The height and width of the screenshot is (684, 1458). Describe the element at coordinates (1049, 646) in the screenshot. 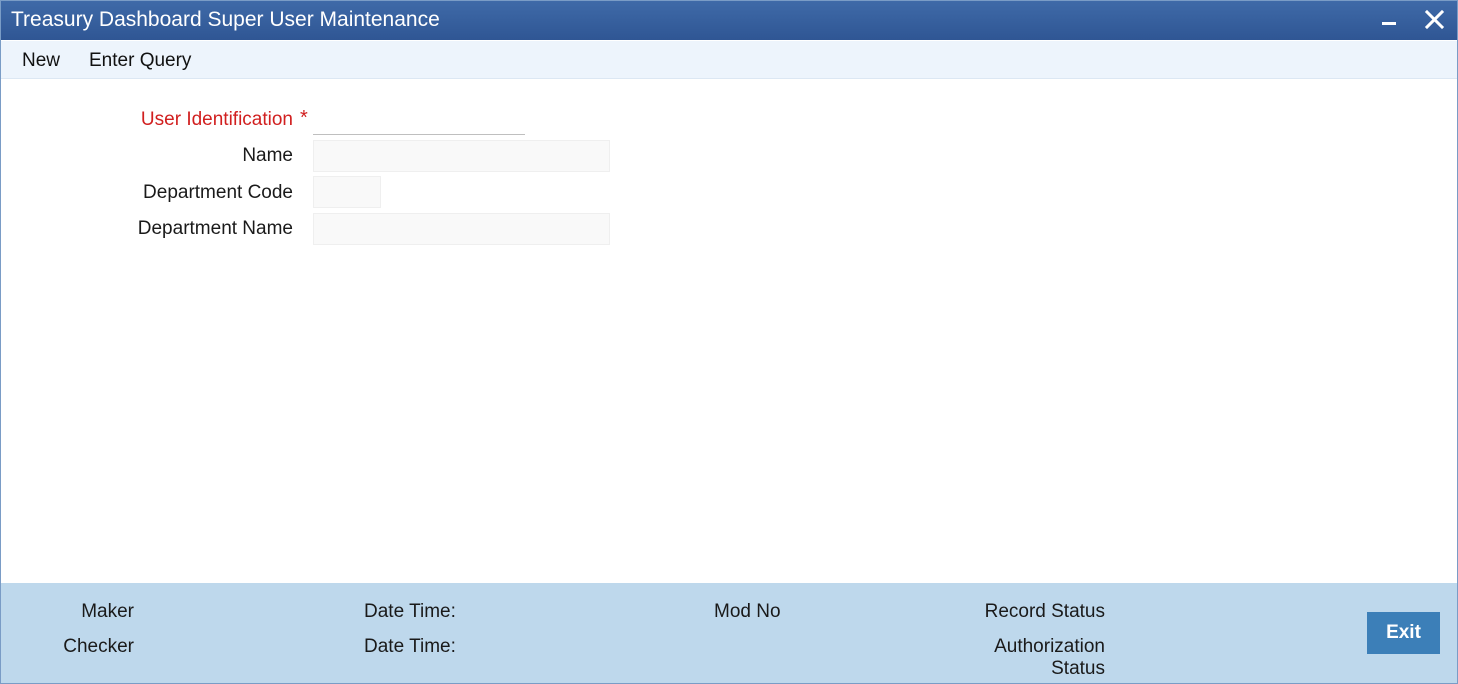

I see `authorization-status-label-line1: Authorization` at that location.